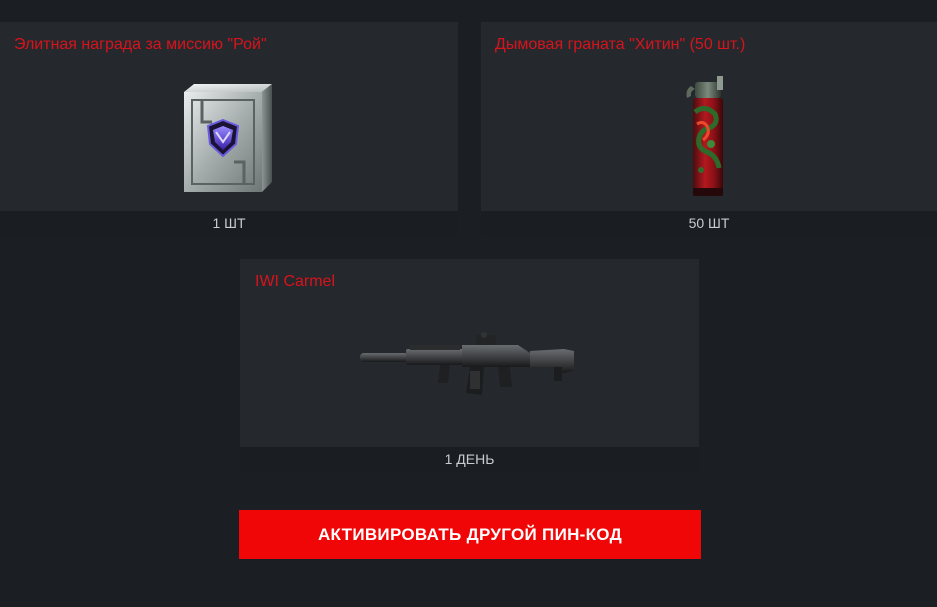  I want to click on activate-another-pin-button: АКТИВИРОВАТЬ ДРУГОЙ ПИН-КОД, so click(470, 534).